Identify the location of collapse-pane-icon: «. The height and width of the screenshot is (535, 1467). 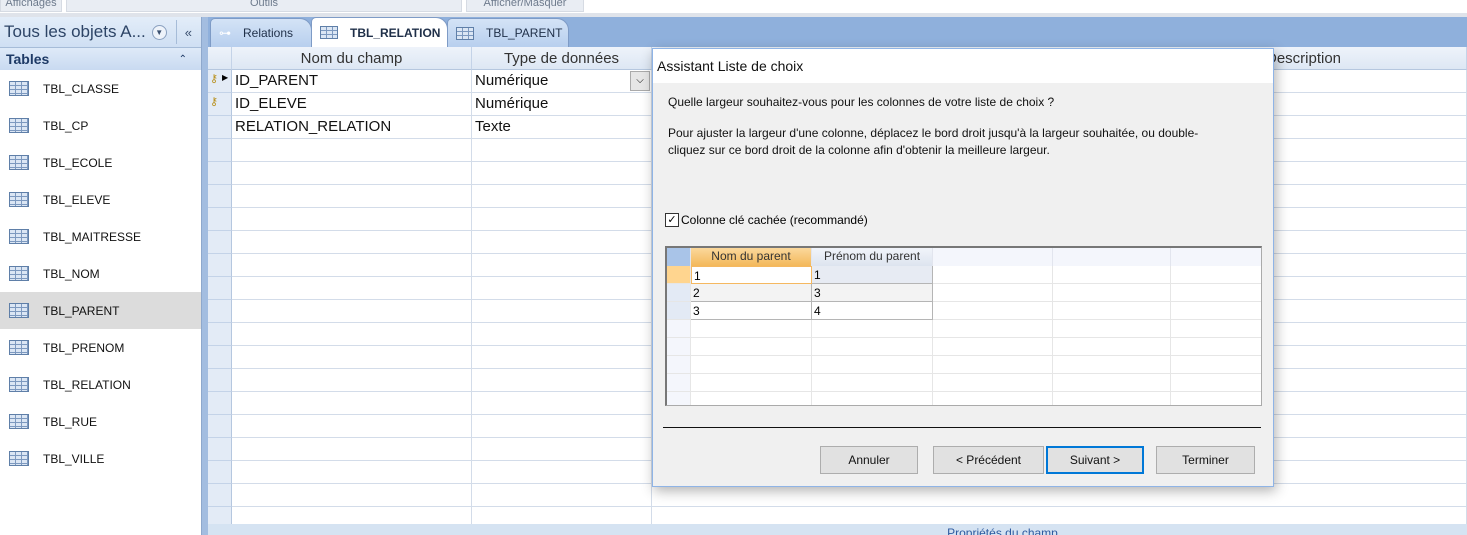
(188, 32).